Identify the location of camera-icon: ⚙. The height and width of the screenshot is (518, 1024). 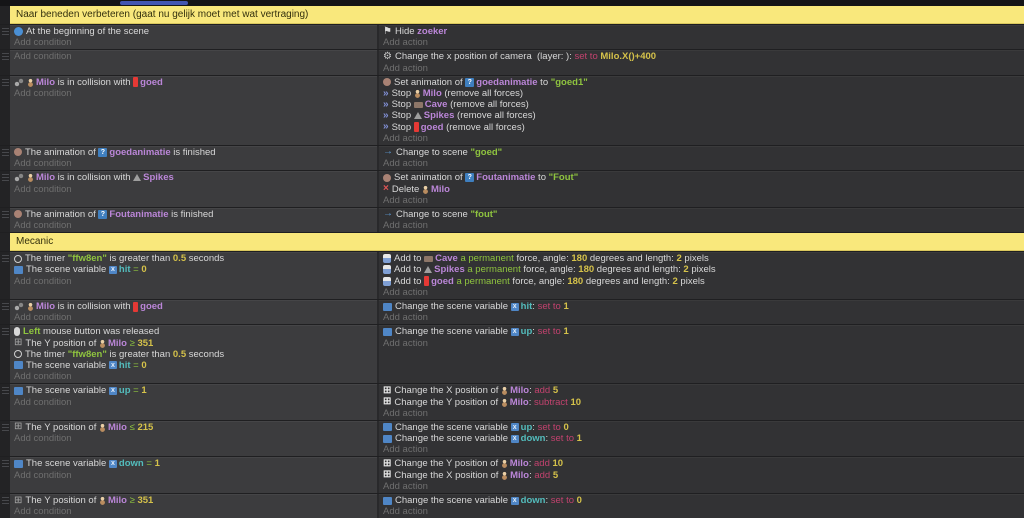
(387, 56).